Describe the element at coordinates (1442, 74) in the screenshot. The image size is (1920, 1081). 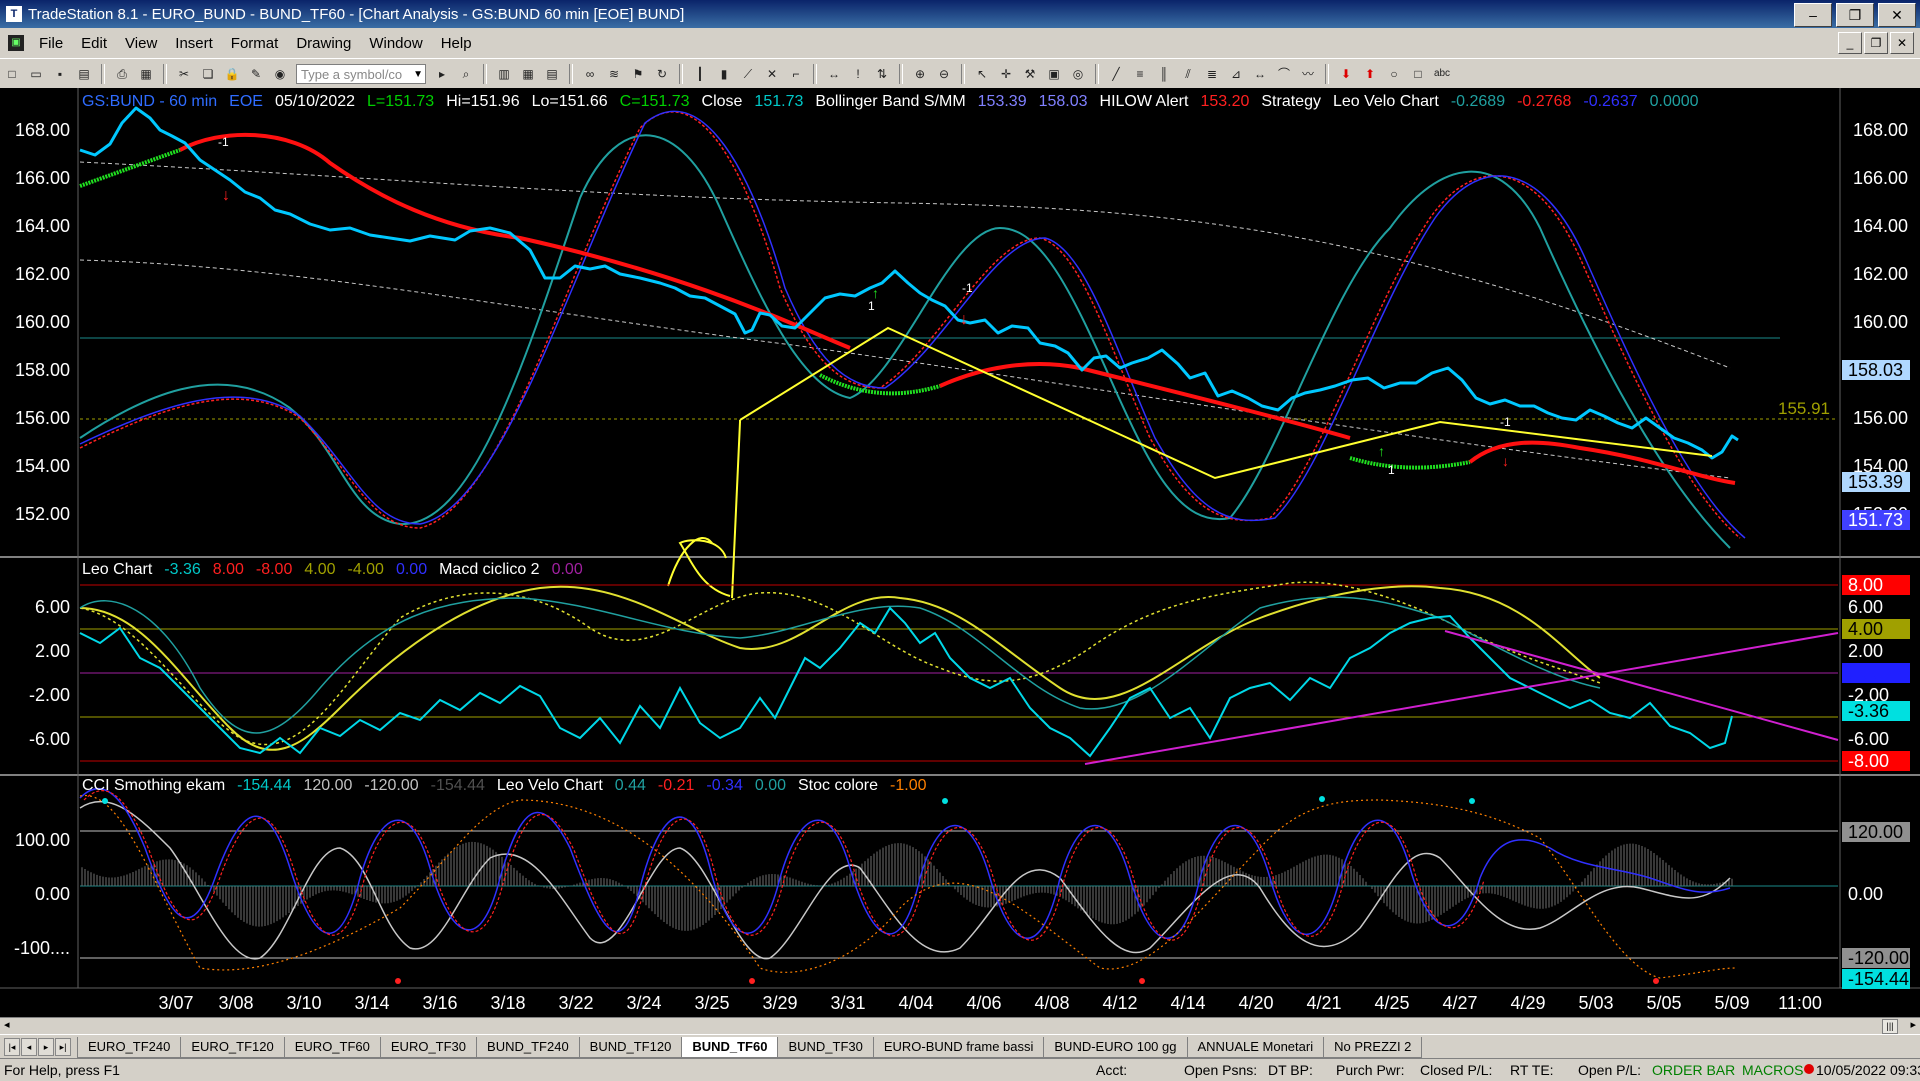
I see `text-icon: abc` at that location.